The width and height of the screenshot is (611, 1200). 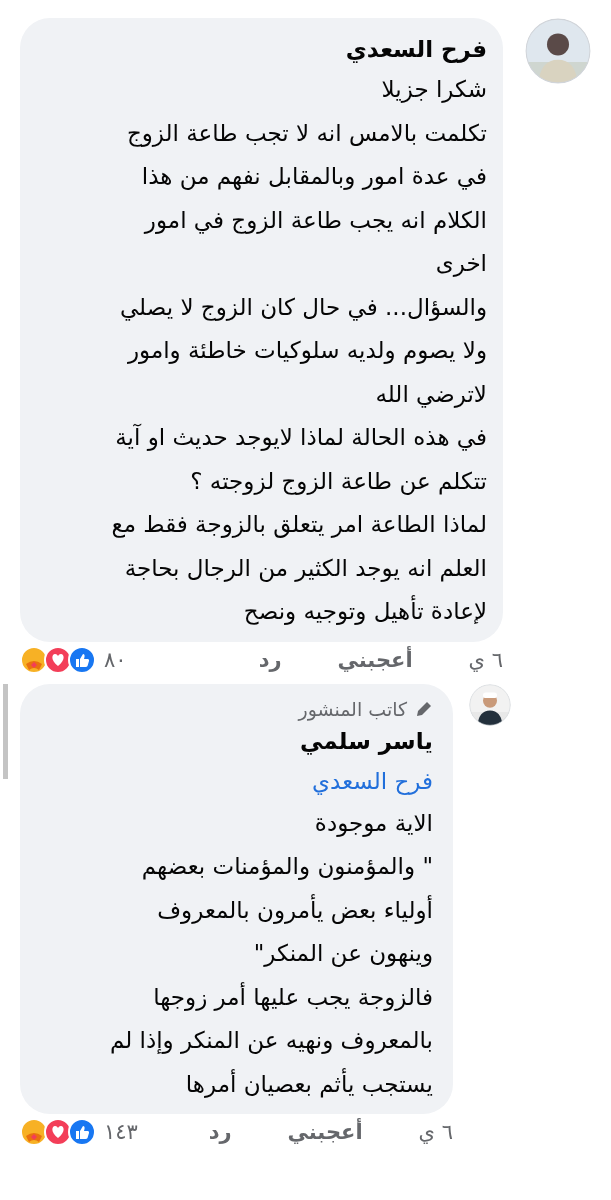 I want to click on comment-text: اخرى, so click(x=460, y=264).